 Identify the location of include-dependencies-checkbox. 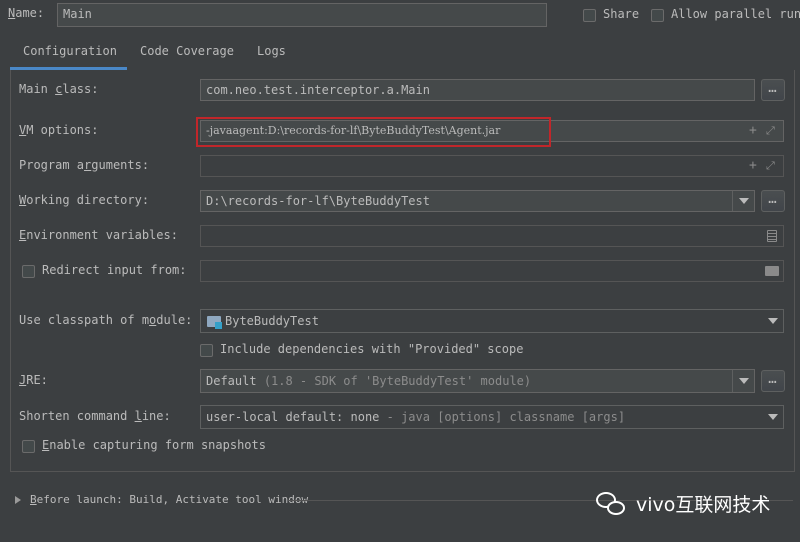
(206, 350).